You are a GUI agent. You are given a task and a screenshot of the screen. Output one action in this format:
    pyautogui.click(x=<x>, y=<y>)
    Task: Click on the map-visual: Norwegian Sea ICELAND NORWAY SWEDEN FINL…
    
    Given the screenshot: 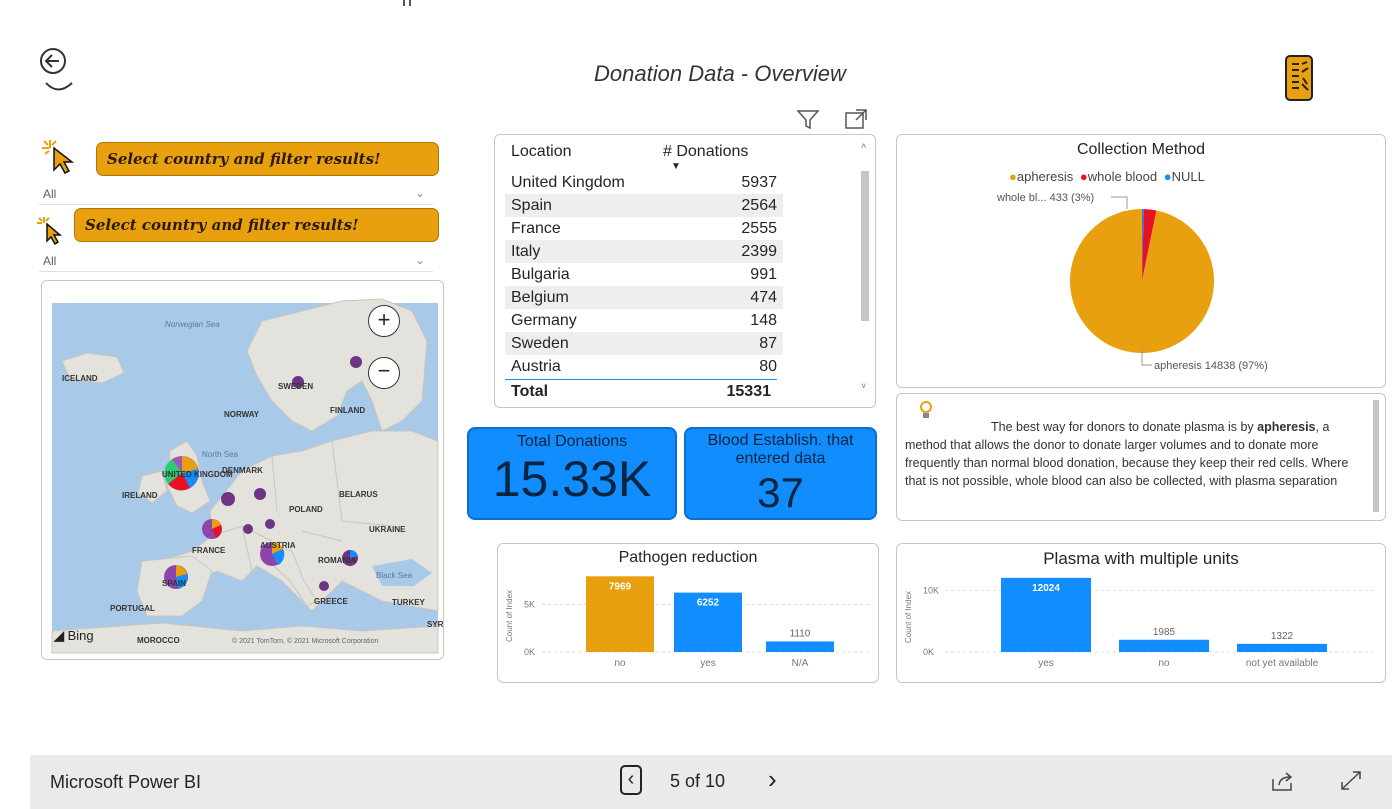 What is the action you would take?
    pyautogui.click(x=242, y=470)
    